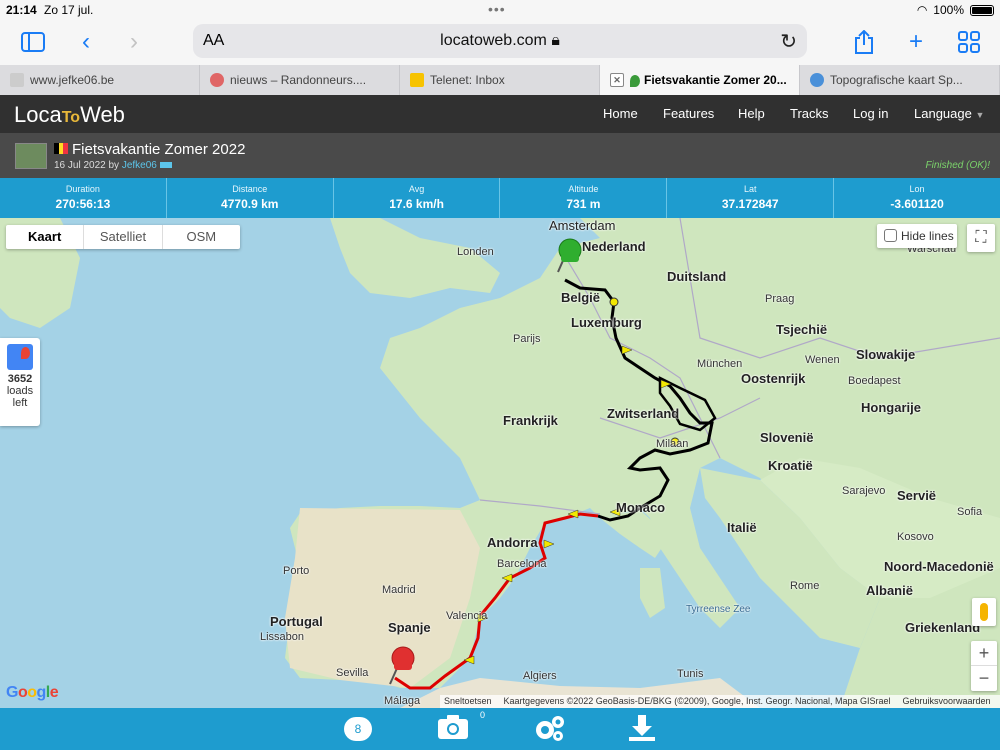 Image resolution: width=1000 pixels, height=750 pixels. I want to click on close-tab-icon: ✕, so click(617, 80).